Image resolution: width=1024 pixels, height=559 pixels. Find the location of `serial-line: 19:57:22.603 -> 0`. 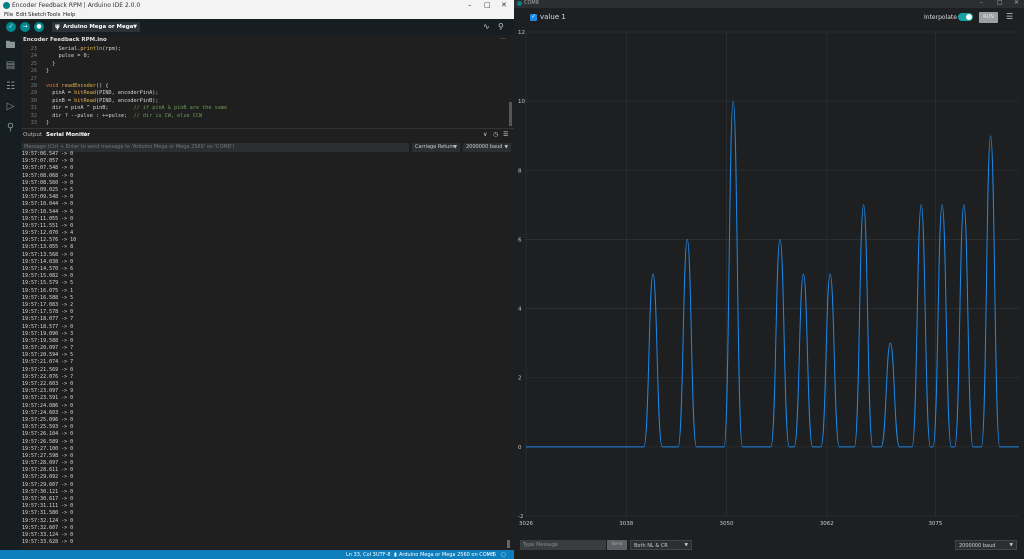

serial-line: 19:57:22.603 -> 0 is located at coordinates (48, 384).